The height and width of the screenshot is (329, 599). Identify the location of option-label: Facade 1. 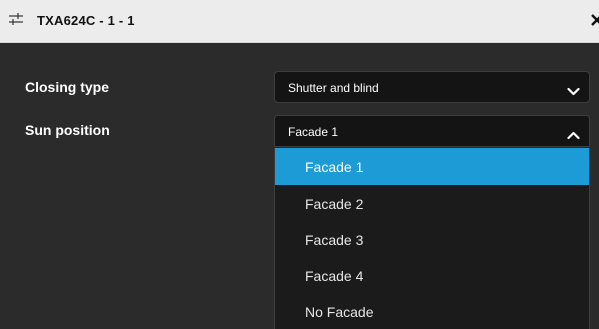
(334, 167).